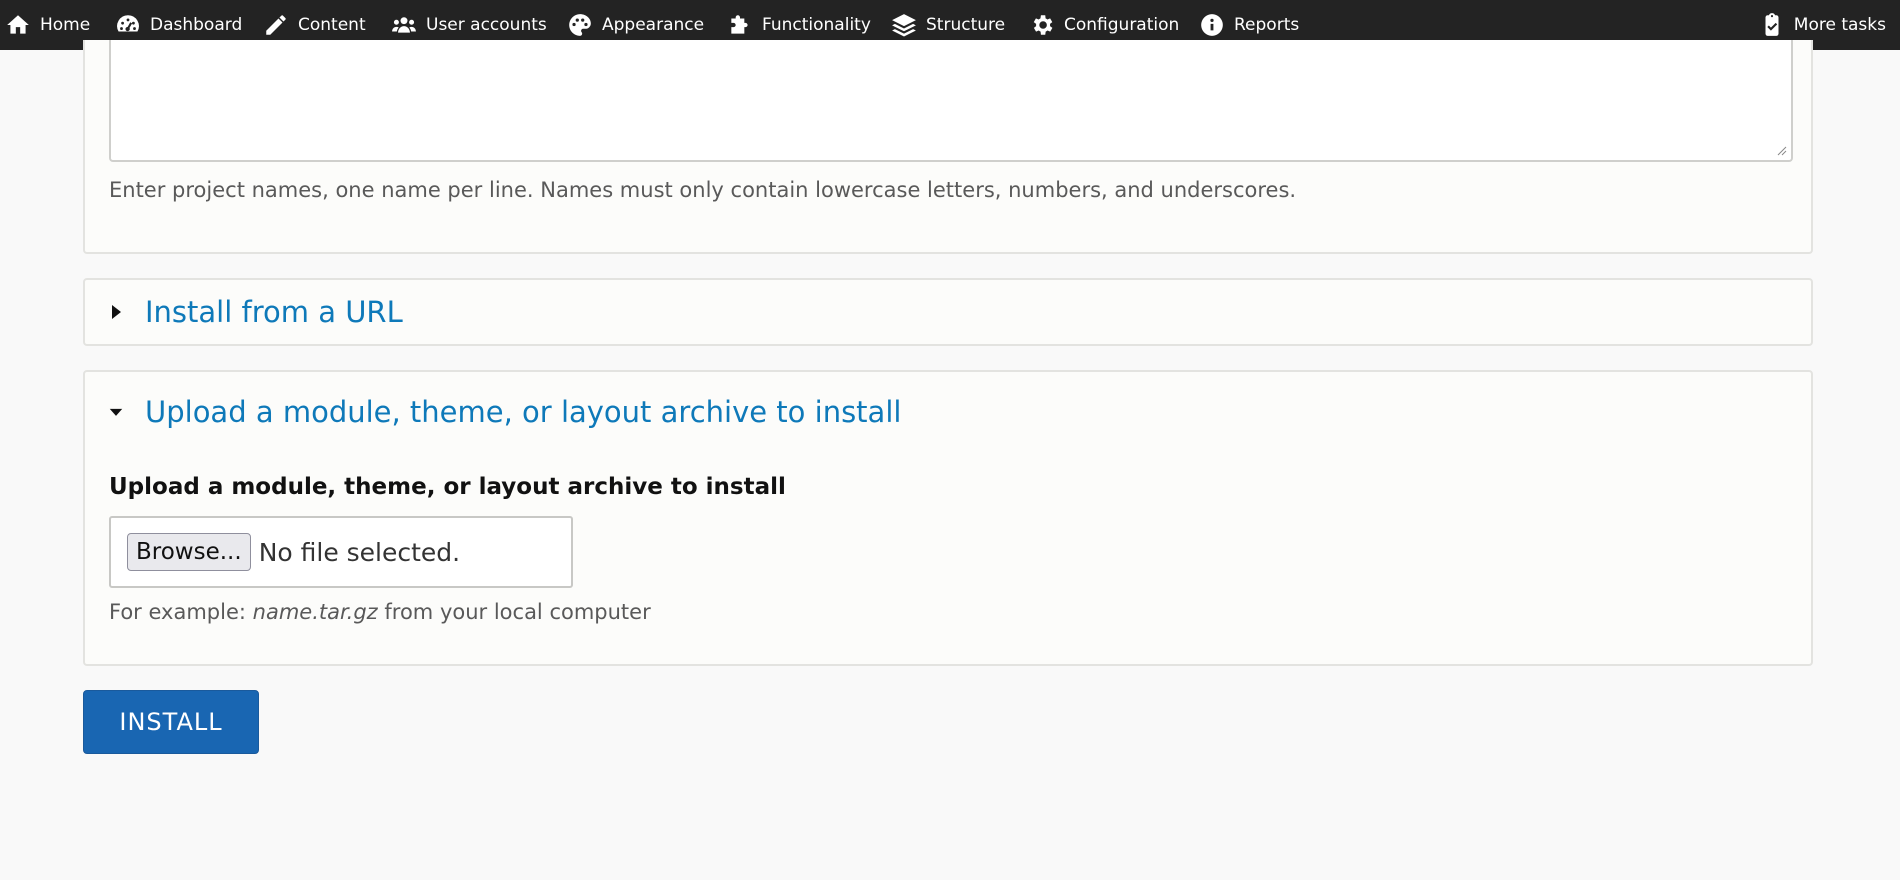 The image size is (1900, 880). What do you see at coordinates (904, 25) in the screenshot?
I see `layers-icon` at bounding box center [904, 25].